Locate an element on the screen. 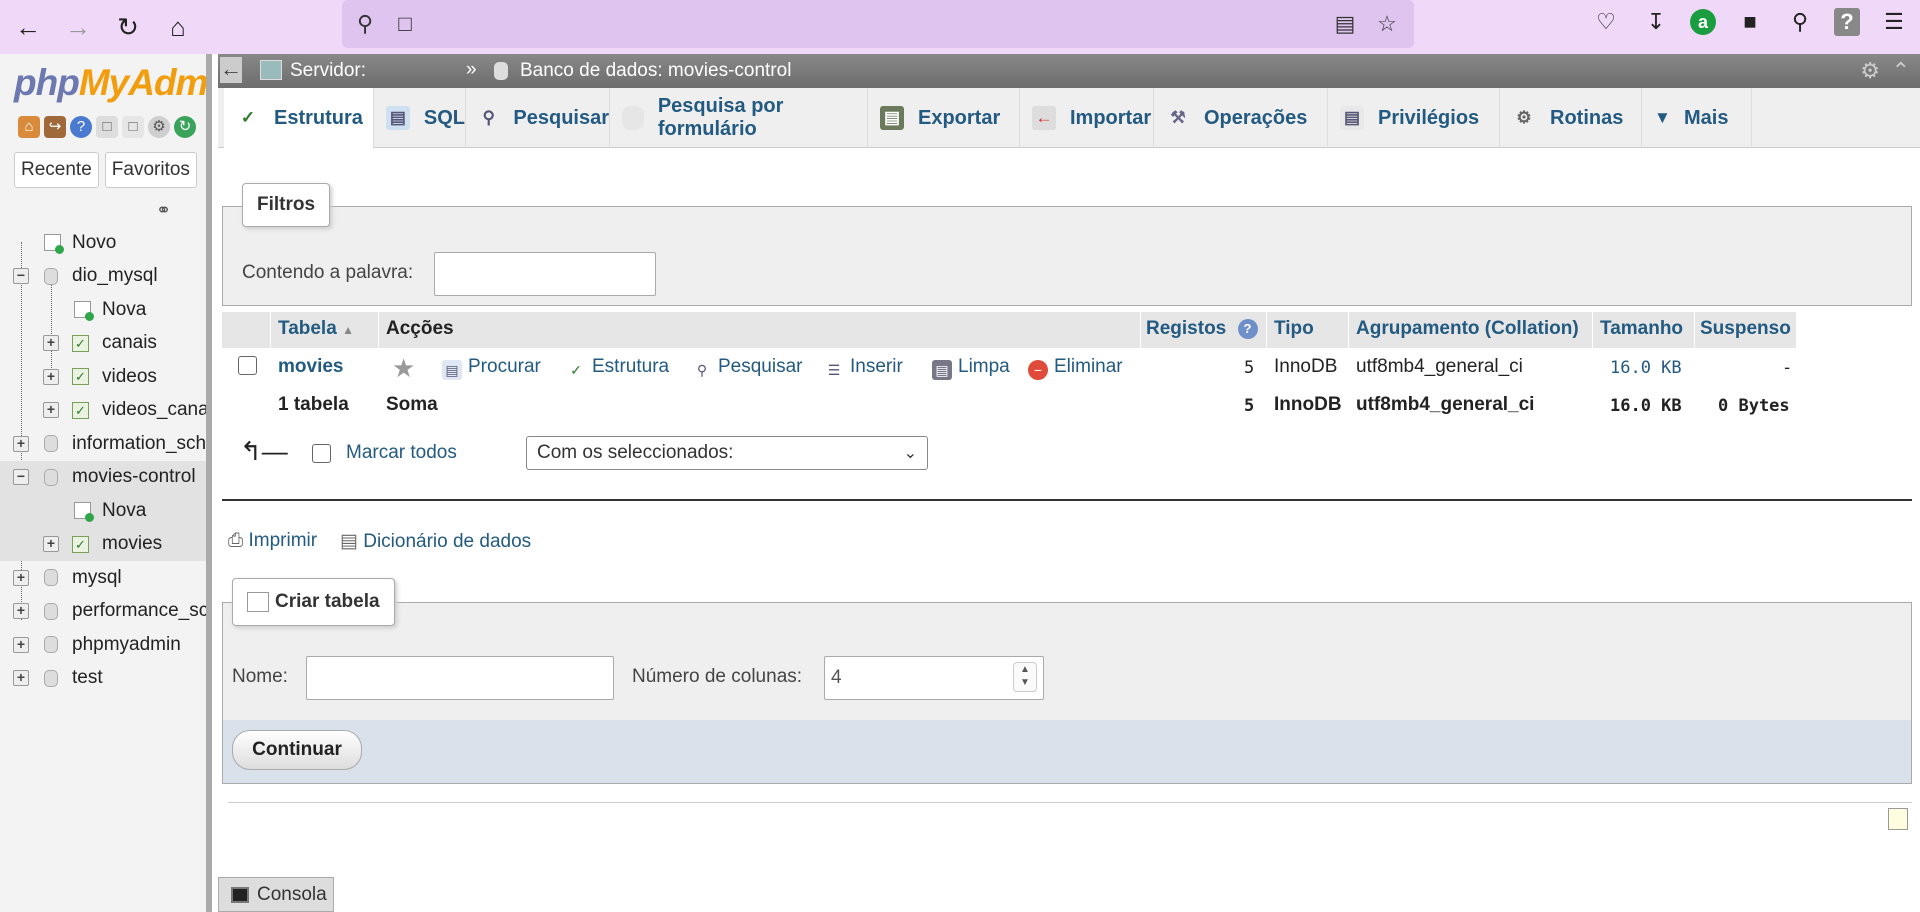 The height and width of the screenshot is (912, 1920). structure-link: ✓ Estrutura is located at coordinates (617, 368).